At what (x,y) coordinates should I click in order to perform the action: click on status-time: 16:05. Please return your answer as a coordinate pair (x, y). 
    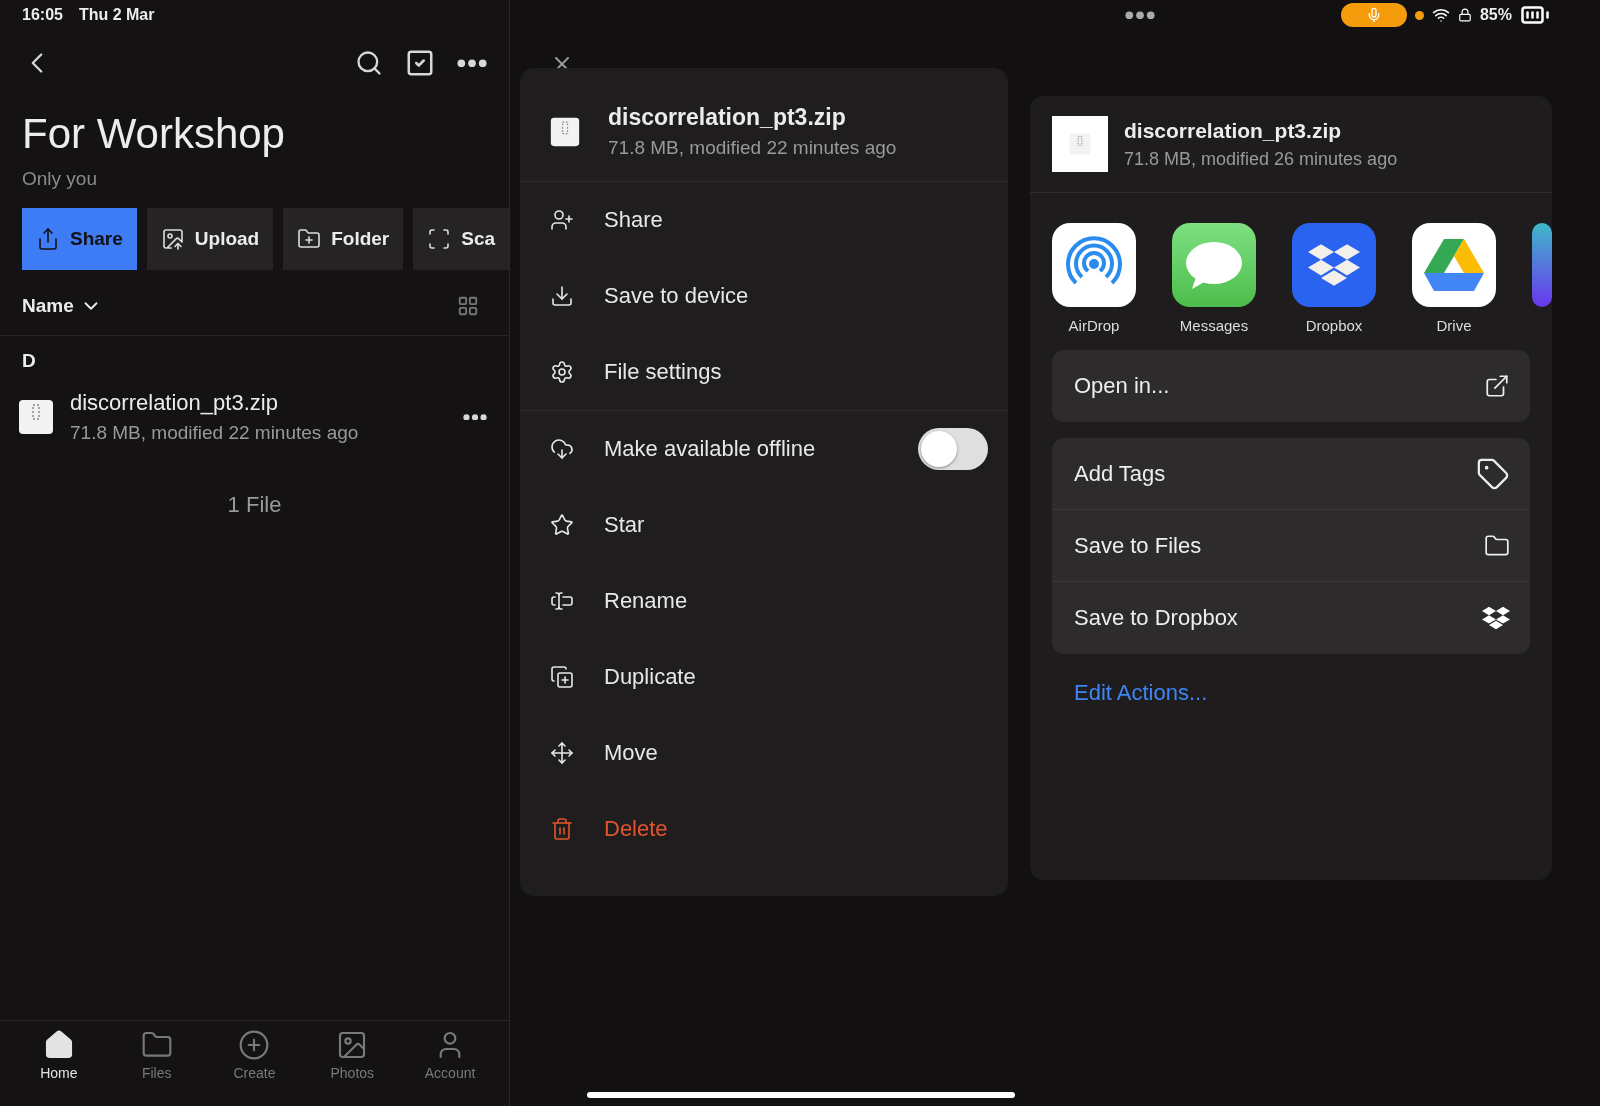
    Looking at the image, I should click on (42, 15).